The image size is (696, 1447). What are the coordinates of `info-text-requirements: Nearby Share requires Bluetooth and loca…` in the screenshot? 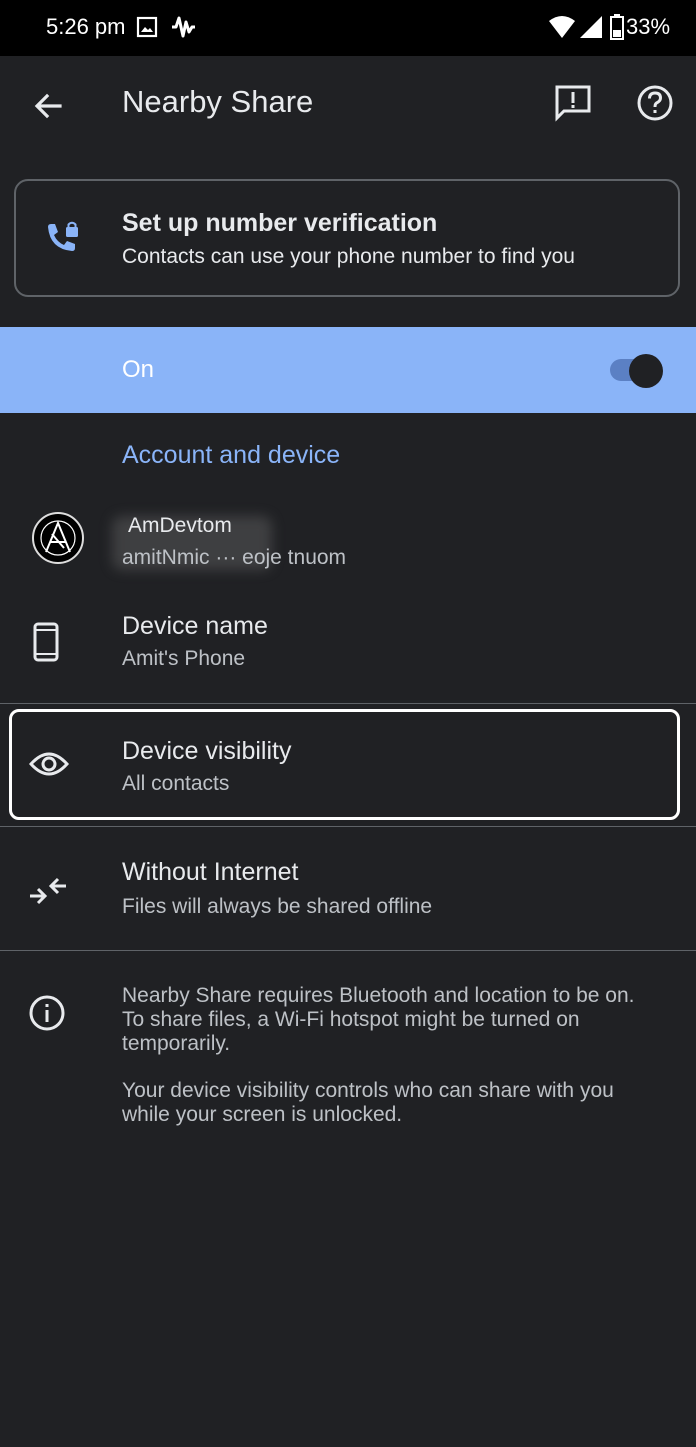 It's located at (378, 1019).